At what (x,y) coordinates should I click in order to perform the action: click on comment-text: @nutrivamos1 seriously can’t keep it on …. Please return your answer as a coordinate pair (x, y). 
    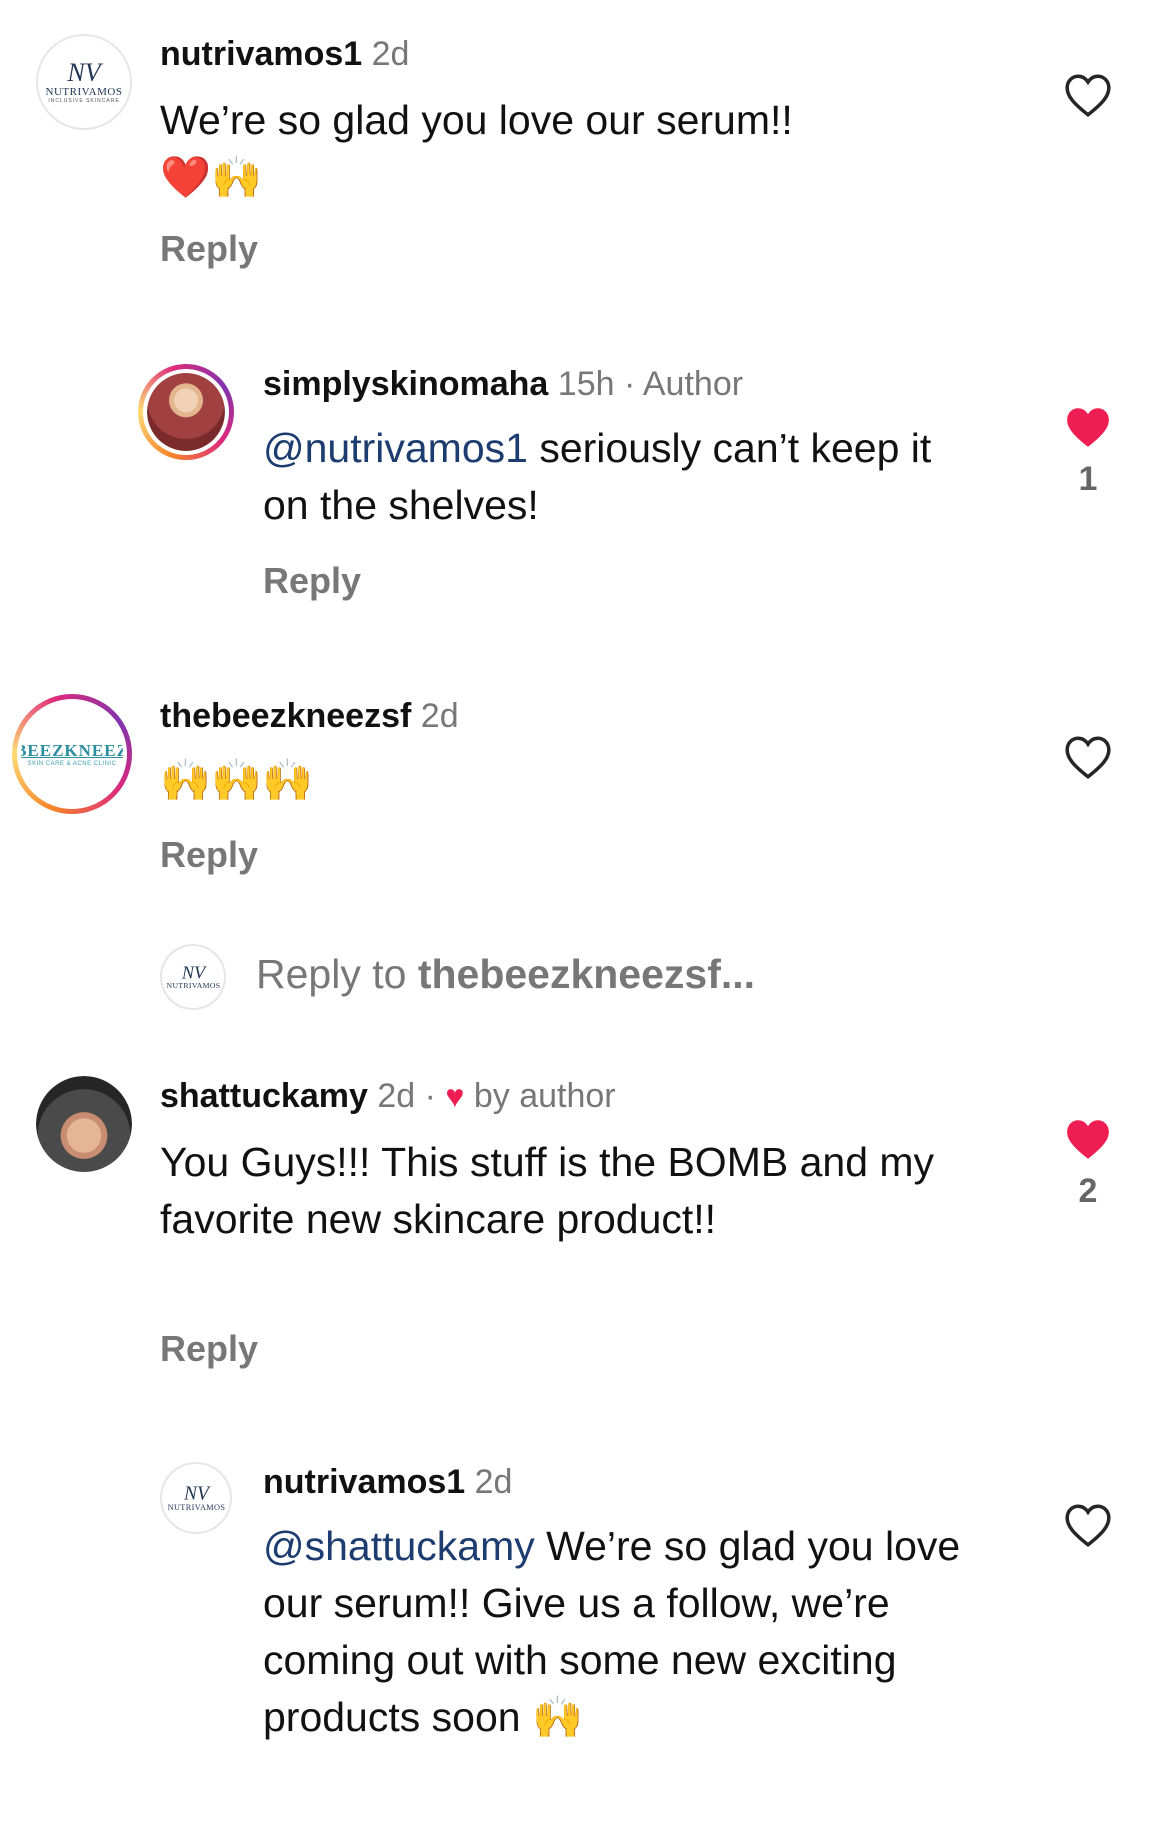
    Looking at the image, I should click on (597, 476).